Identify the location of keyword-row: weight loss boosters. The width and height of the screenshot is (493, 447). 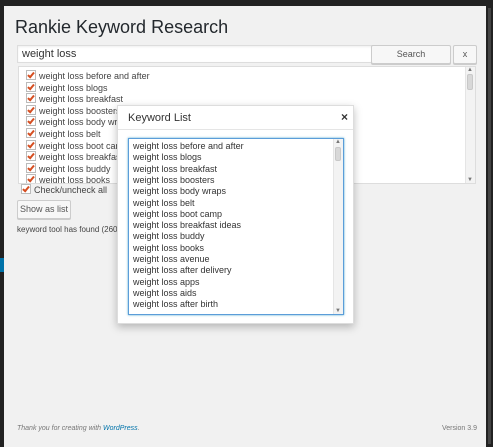
(73, 110).